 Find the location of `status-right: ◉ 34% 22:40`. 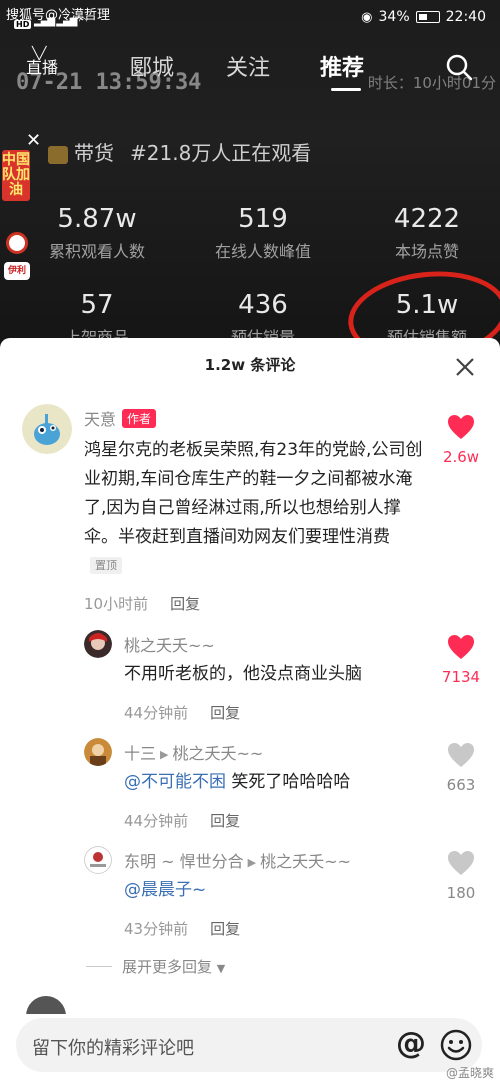

status-right: ◉ 34% 22:40 is located at coordinates (423, 17).